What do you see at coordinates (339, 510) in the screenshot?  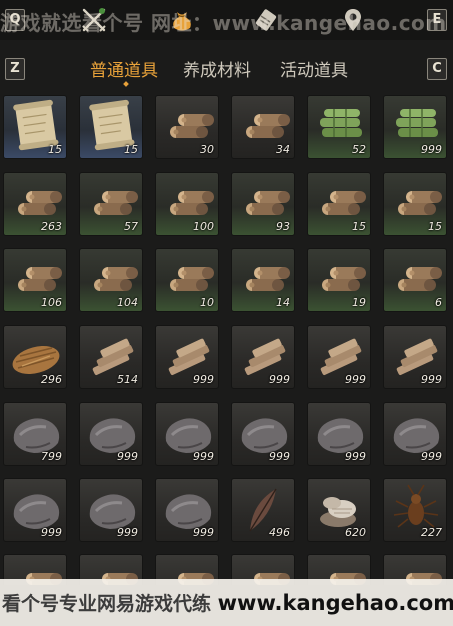 I see `inventory-slot: 620` at bounding box center [339, 510].